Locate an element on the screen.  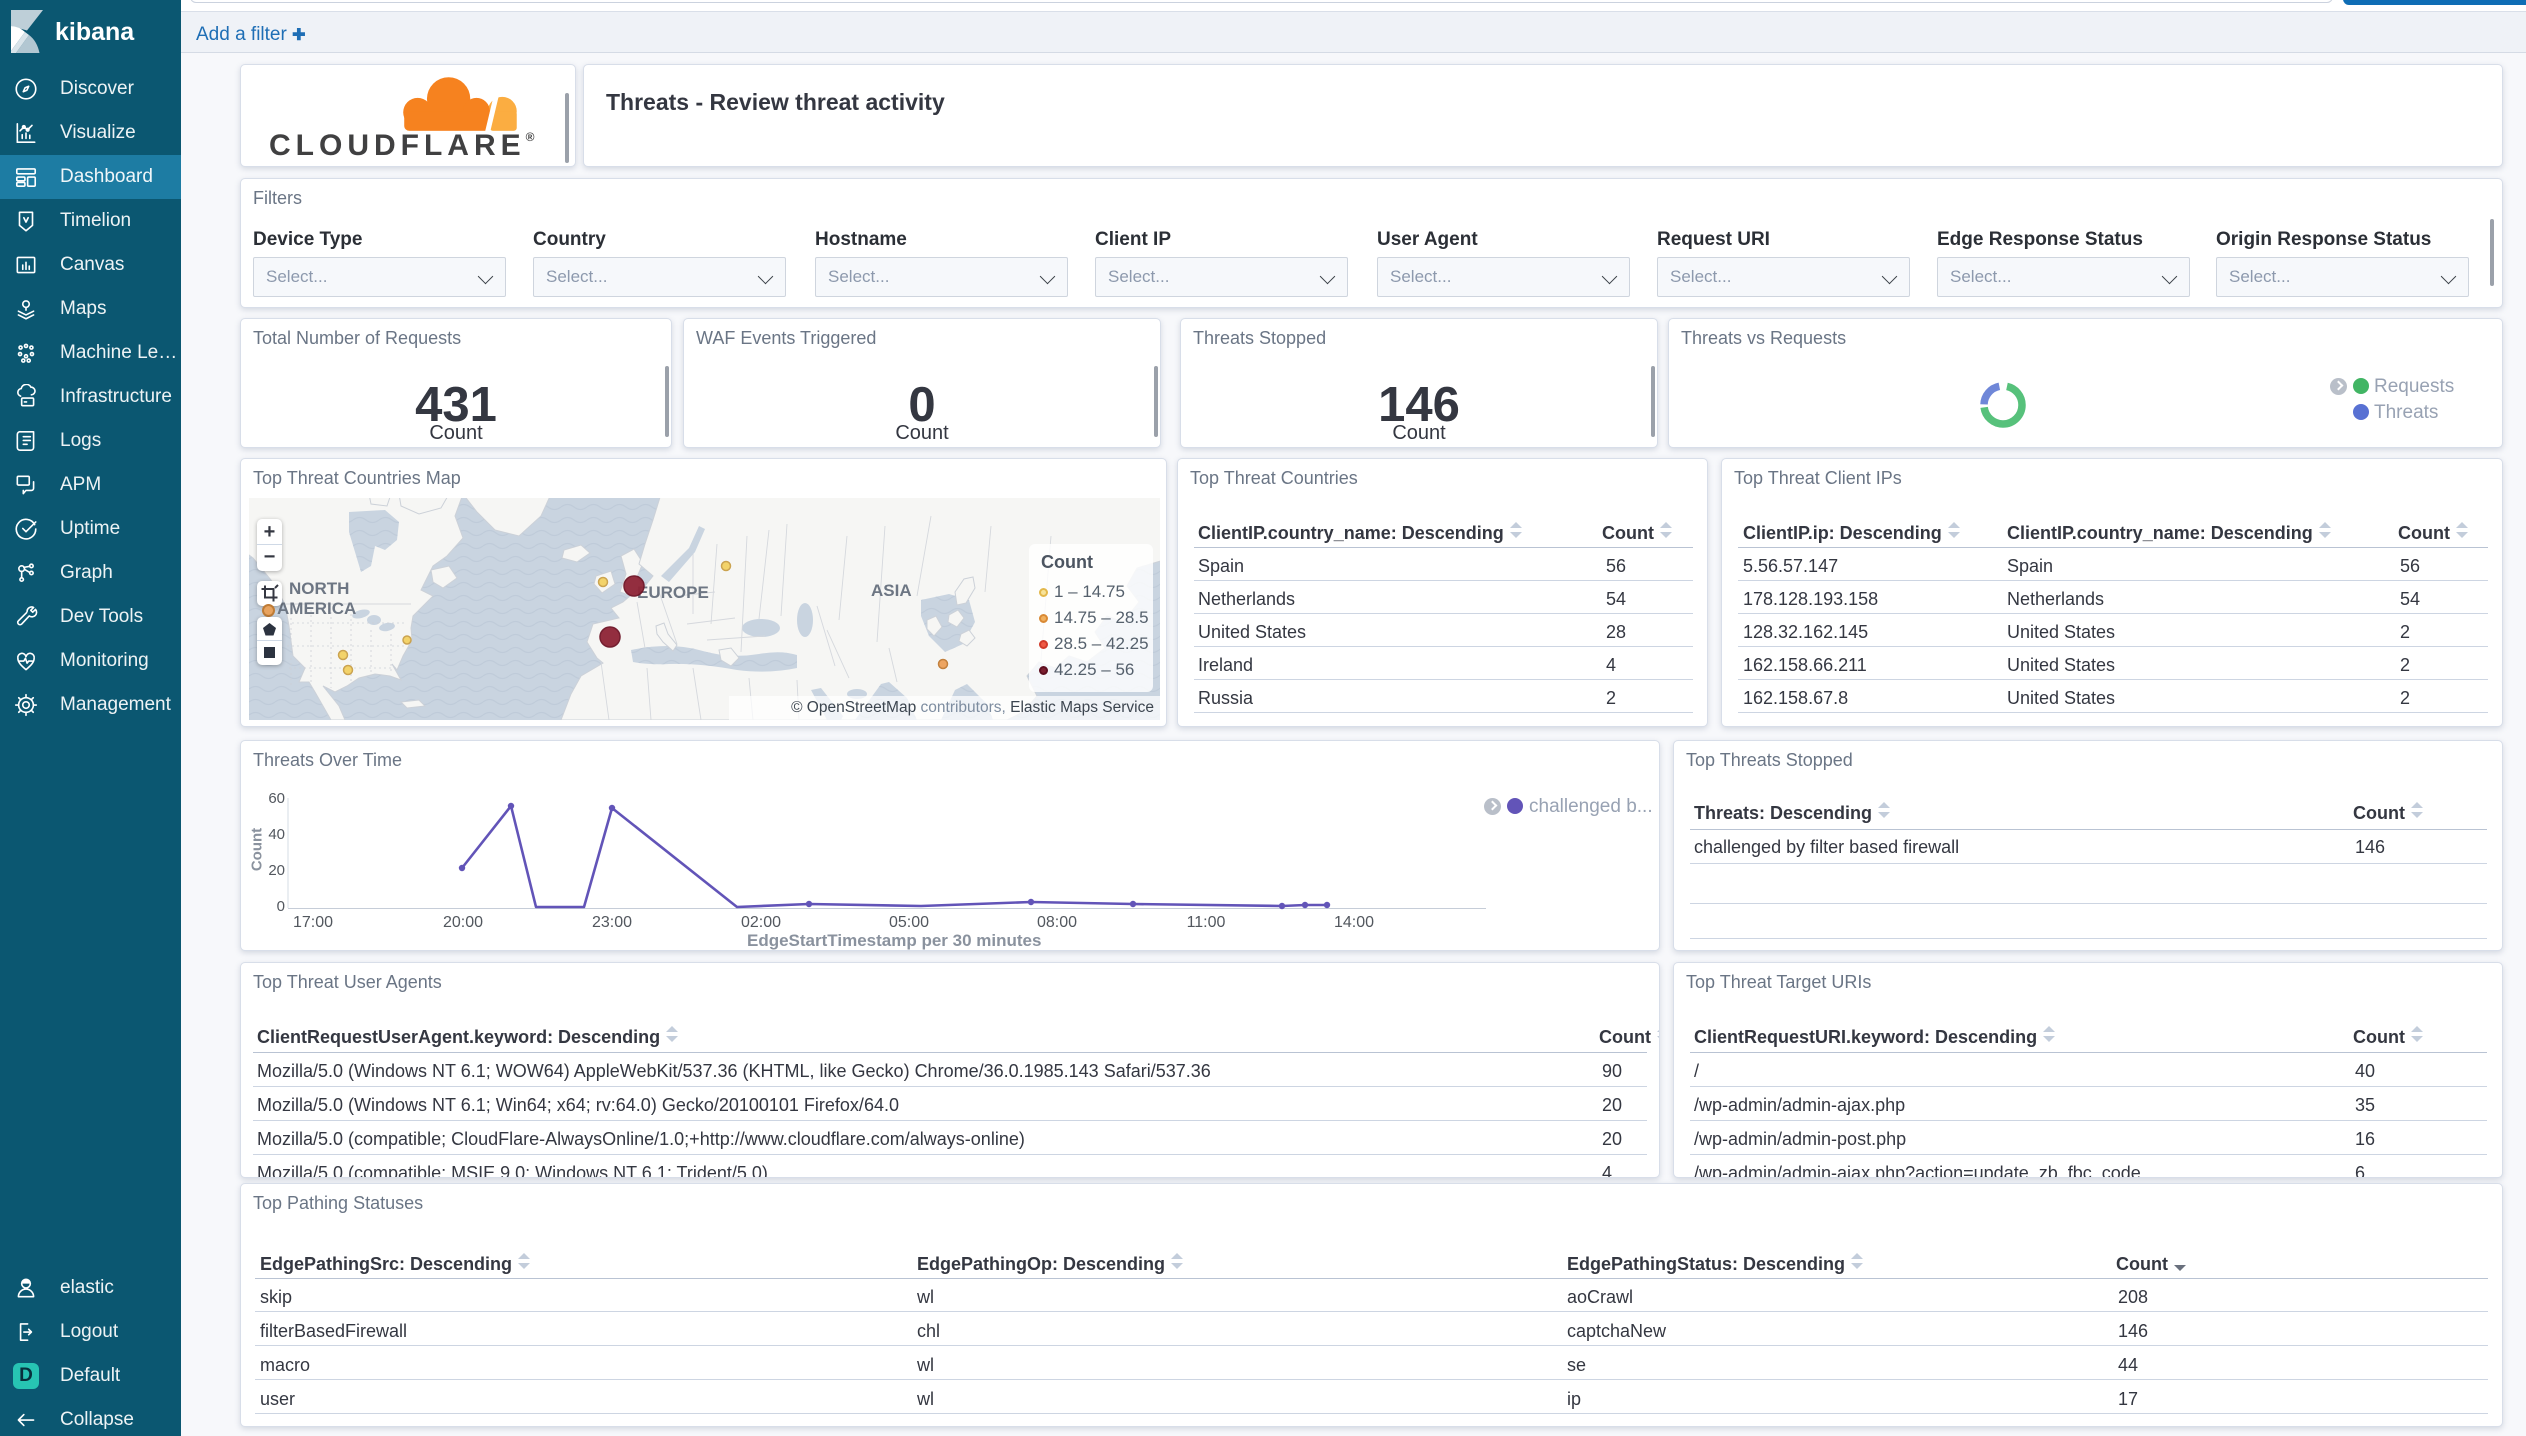
svg-text: NORTH is located at coordinates (319, 588).